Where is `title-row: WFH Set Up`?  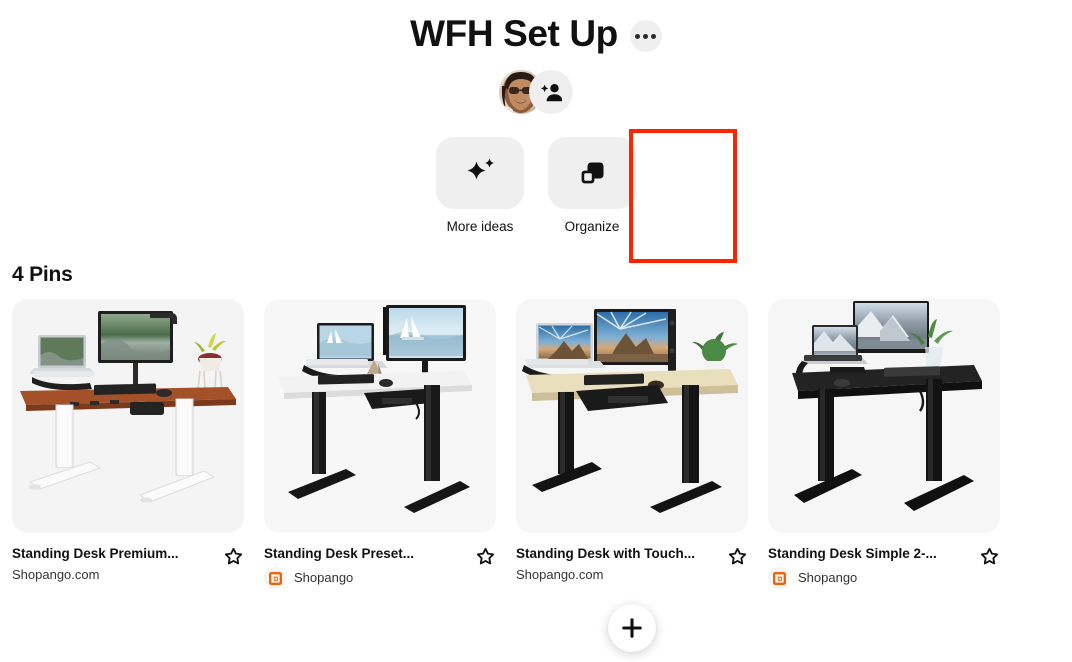 title-row: WFH Set Up is located at coordinates (536, 34).